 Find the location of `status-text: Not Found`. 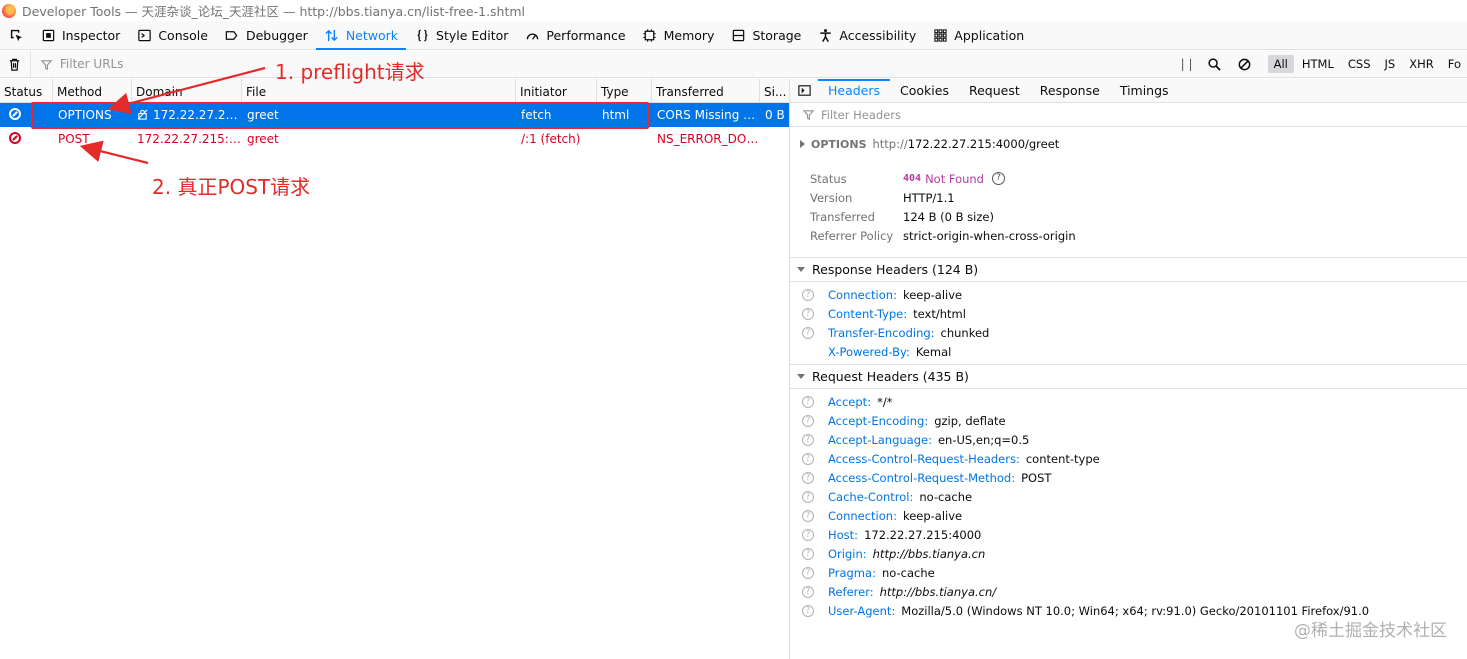

status-text: Not Found is located at coordinates (954, 178).